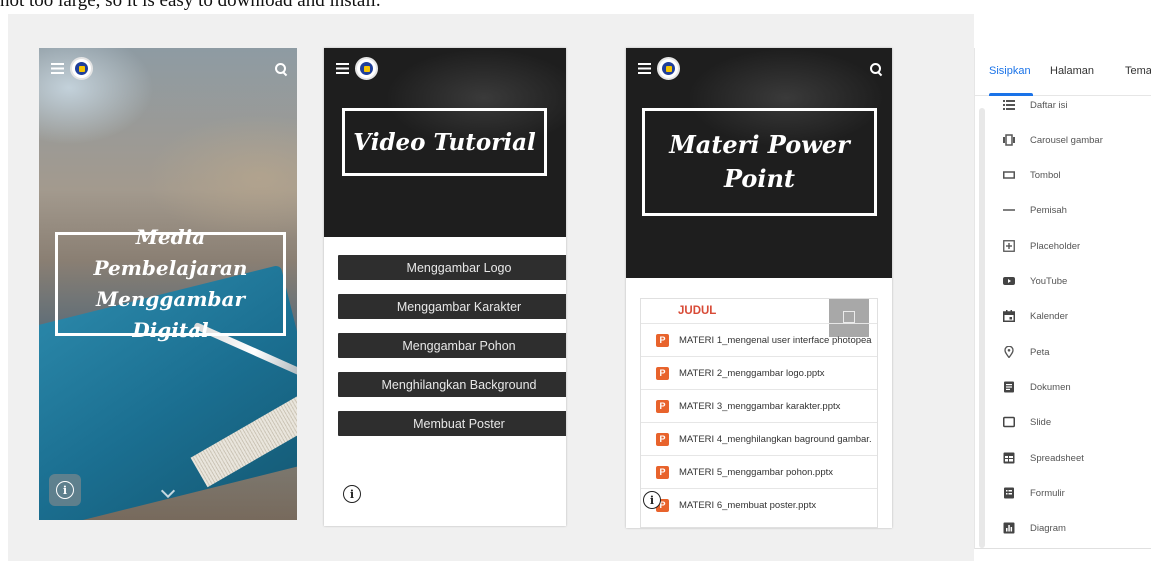  I want to click on sidebar-item-youtube: YouTube, so click(1063, 281).